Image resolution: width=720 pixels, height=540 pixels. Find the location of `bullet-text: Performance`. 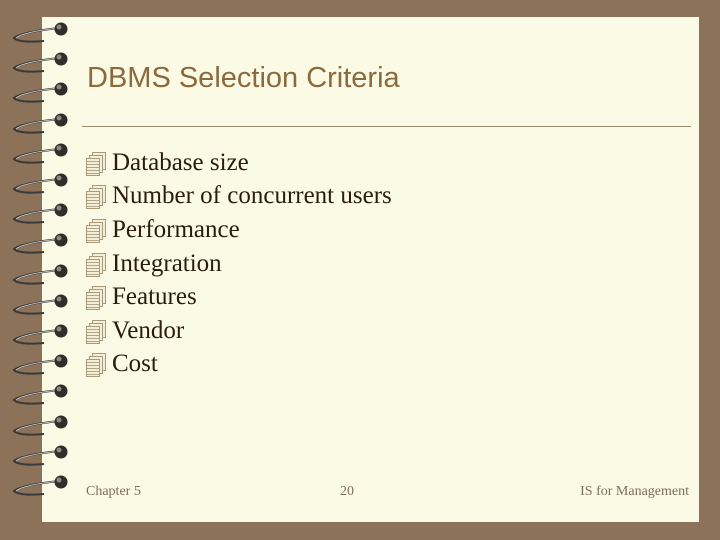

bullet-text: Performance is located at coordinates (176, 229).